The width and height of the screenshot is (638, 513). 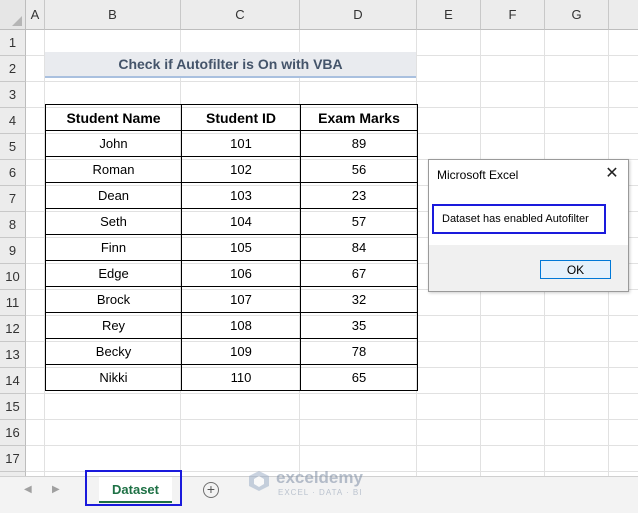 I want to click on row-header: 11, so click(x=13, y=303).